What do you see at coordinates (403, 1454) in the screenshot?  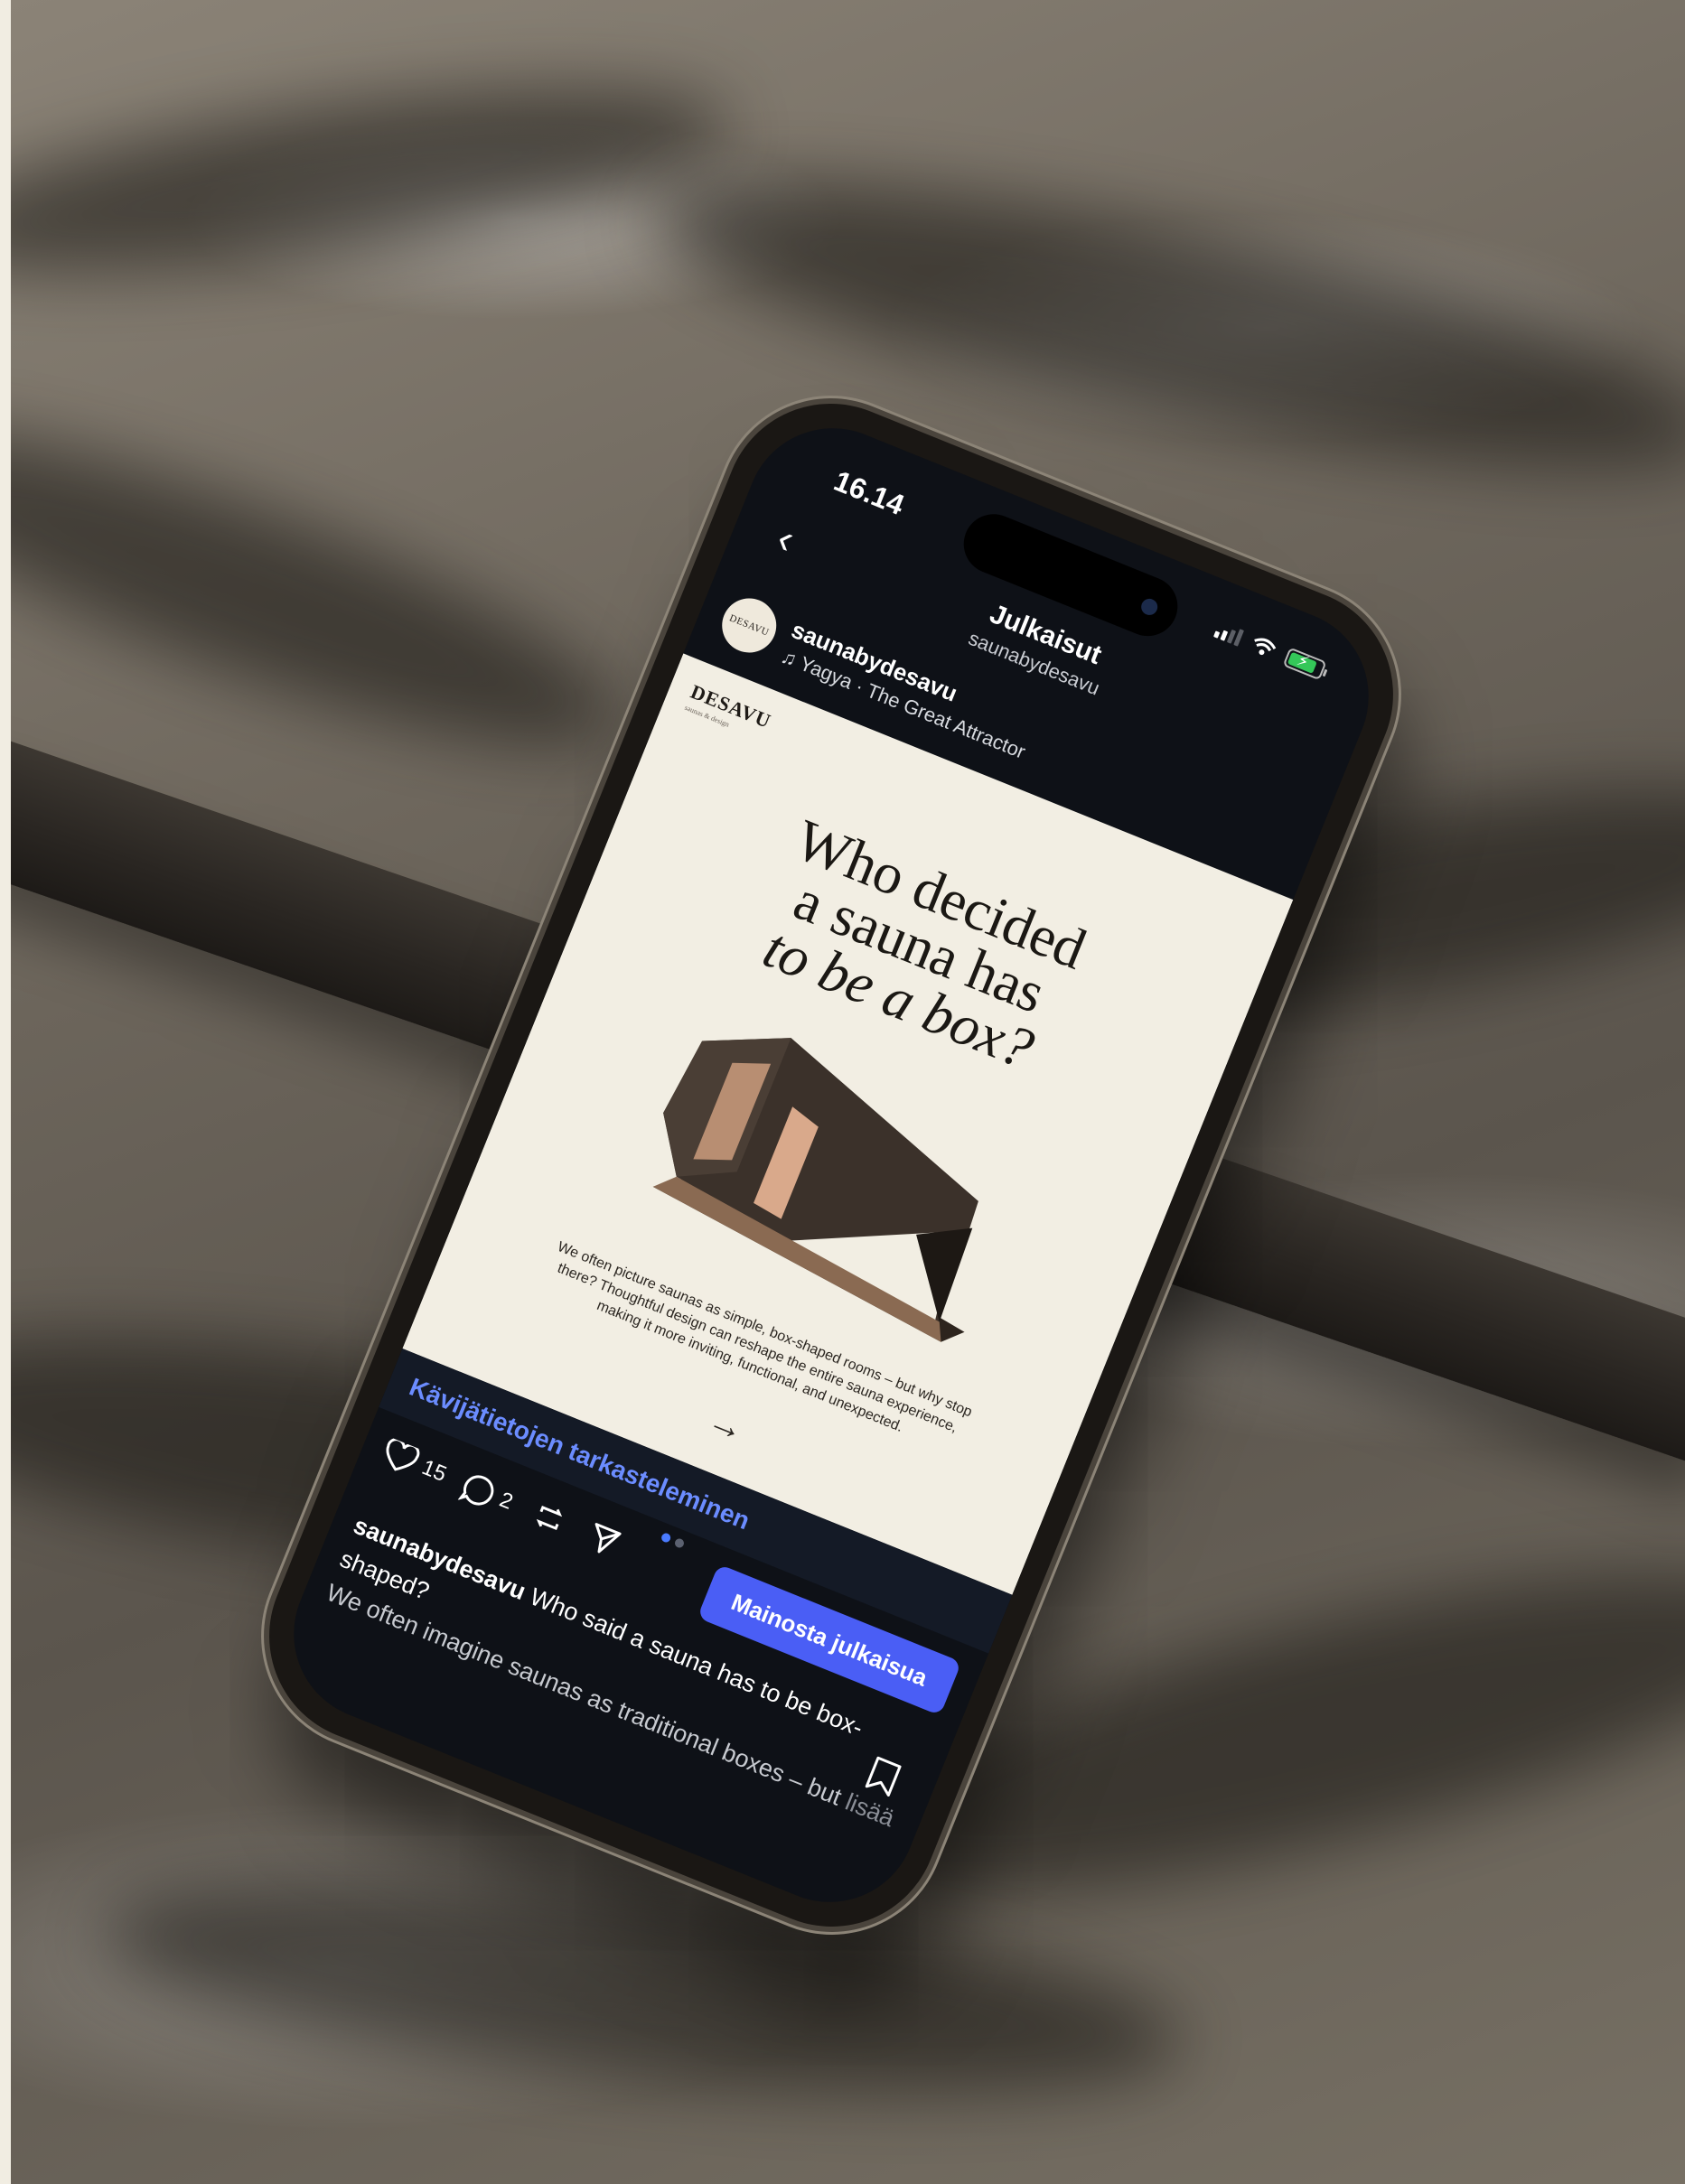 I see `heart-icon` at bounding box center [403, 1454].